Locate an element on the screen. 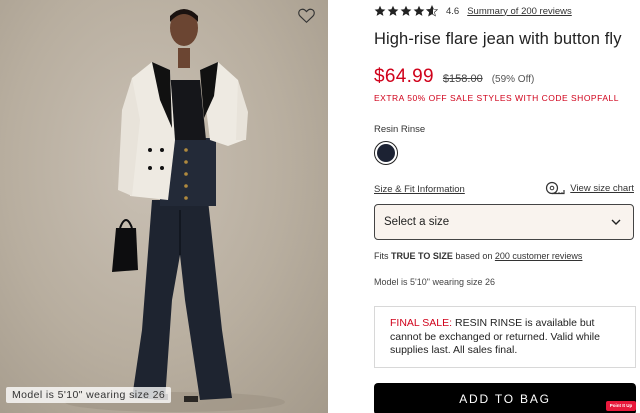 Image resolution: width=640 pixels, height=413 pixels. rating-row: 4.6 Summary of 200 reviews is located at coordinates (473, 11).